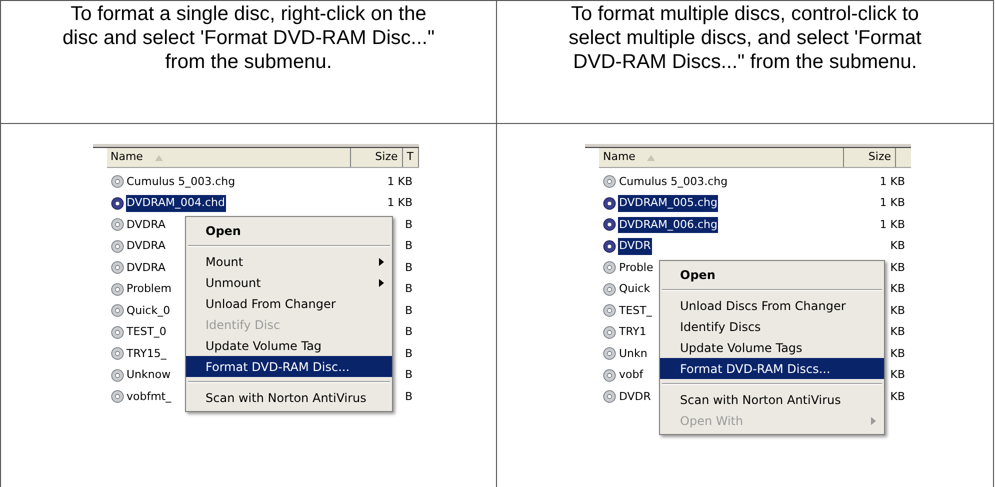  I want to click on instruction-text: To format multiple discs, control-click to select multiple discs, and select 'Format DVD-RAM Discs..." from the submenu., so click(745, 38).